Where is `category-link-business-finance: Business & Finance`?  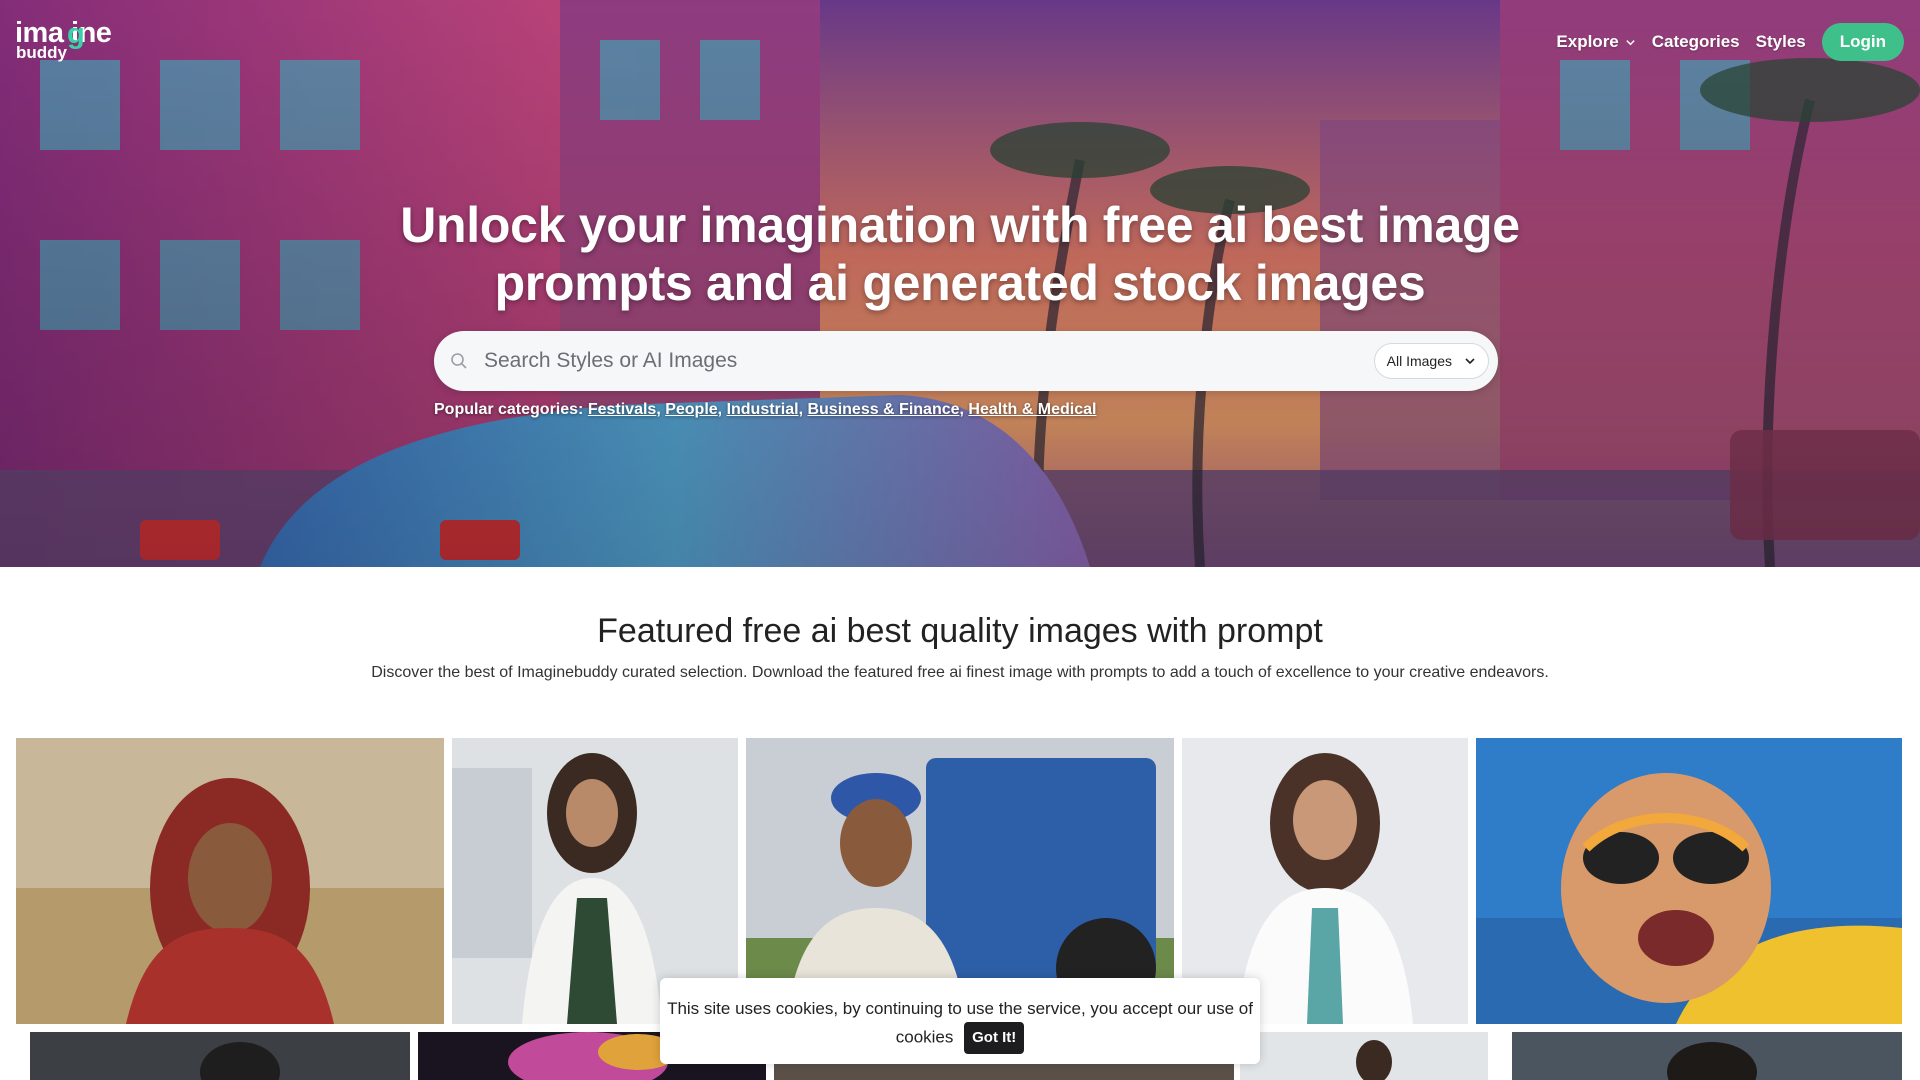
category-link-business-finance: Business & Finance is located at coordinates (883, 409).